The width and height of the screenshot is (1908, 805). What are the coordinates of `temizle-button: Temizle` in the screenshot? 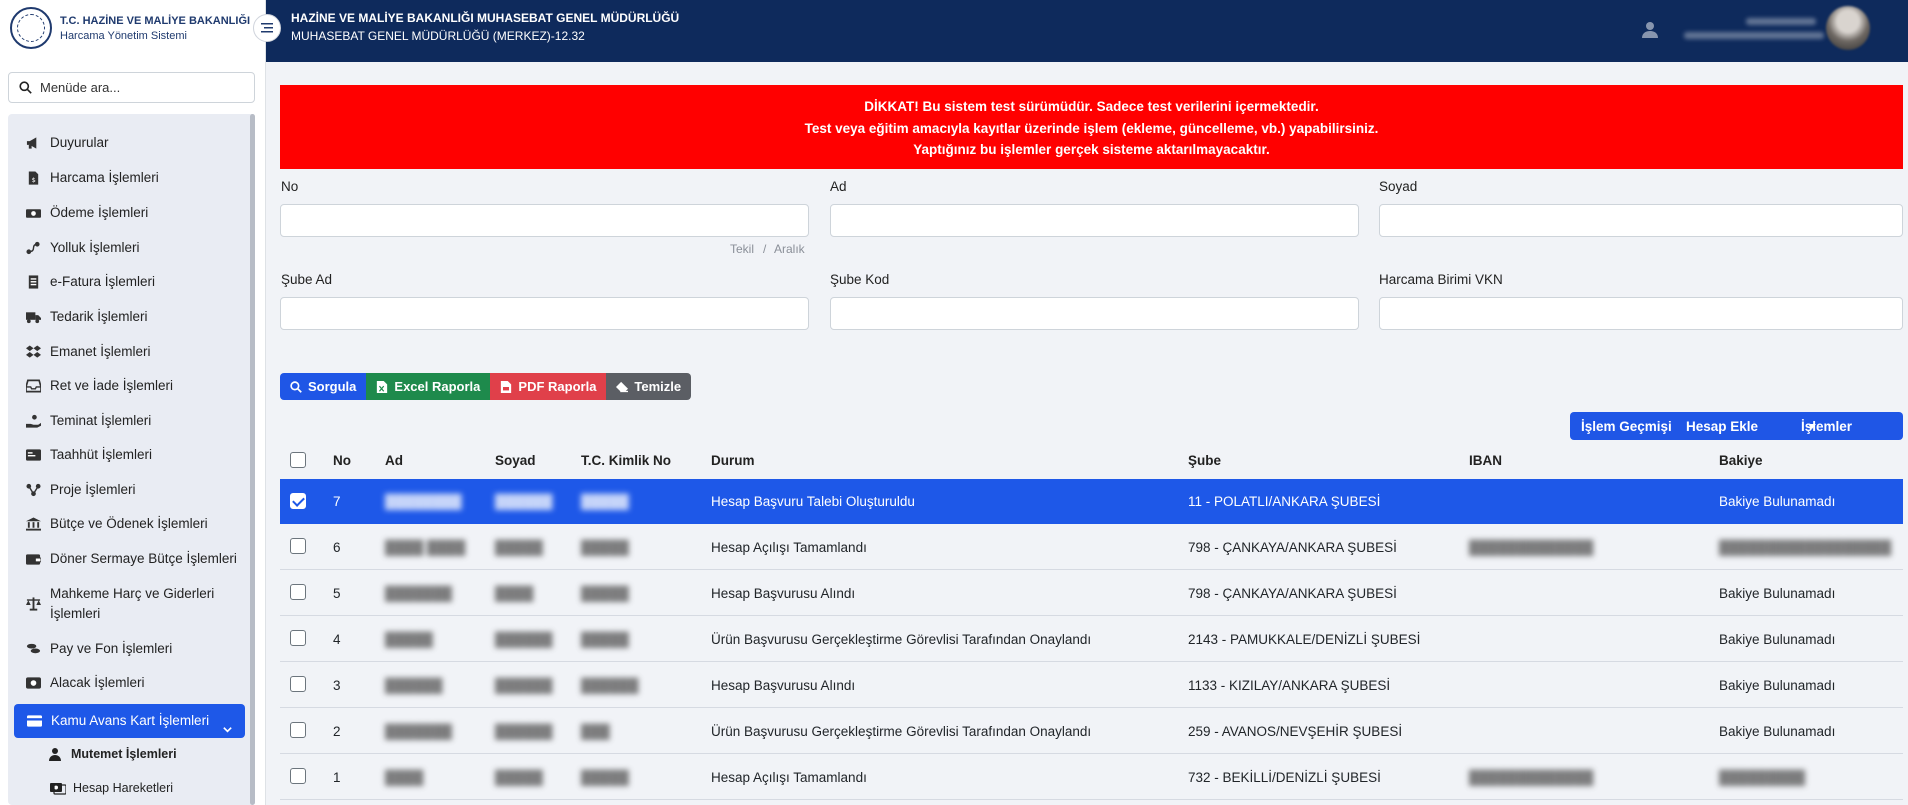 It's located at (649, 386).